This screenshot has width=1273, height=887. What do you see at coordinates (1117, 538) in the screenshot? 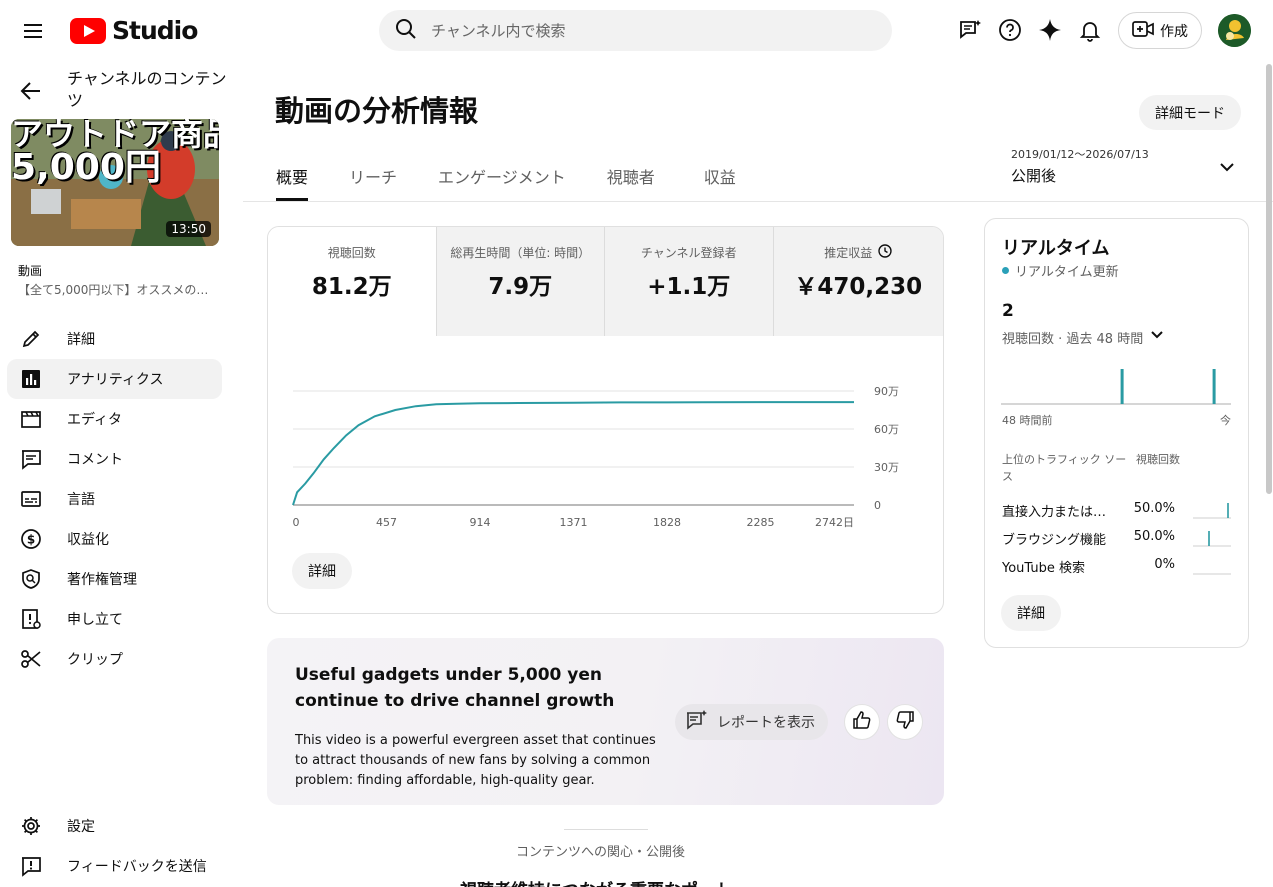
I see `traffic-source-row: ブラウジング機能 50.0%` at bounding box center [1117, 538].